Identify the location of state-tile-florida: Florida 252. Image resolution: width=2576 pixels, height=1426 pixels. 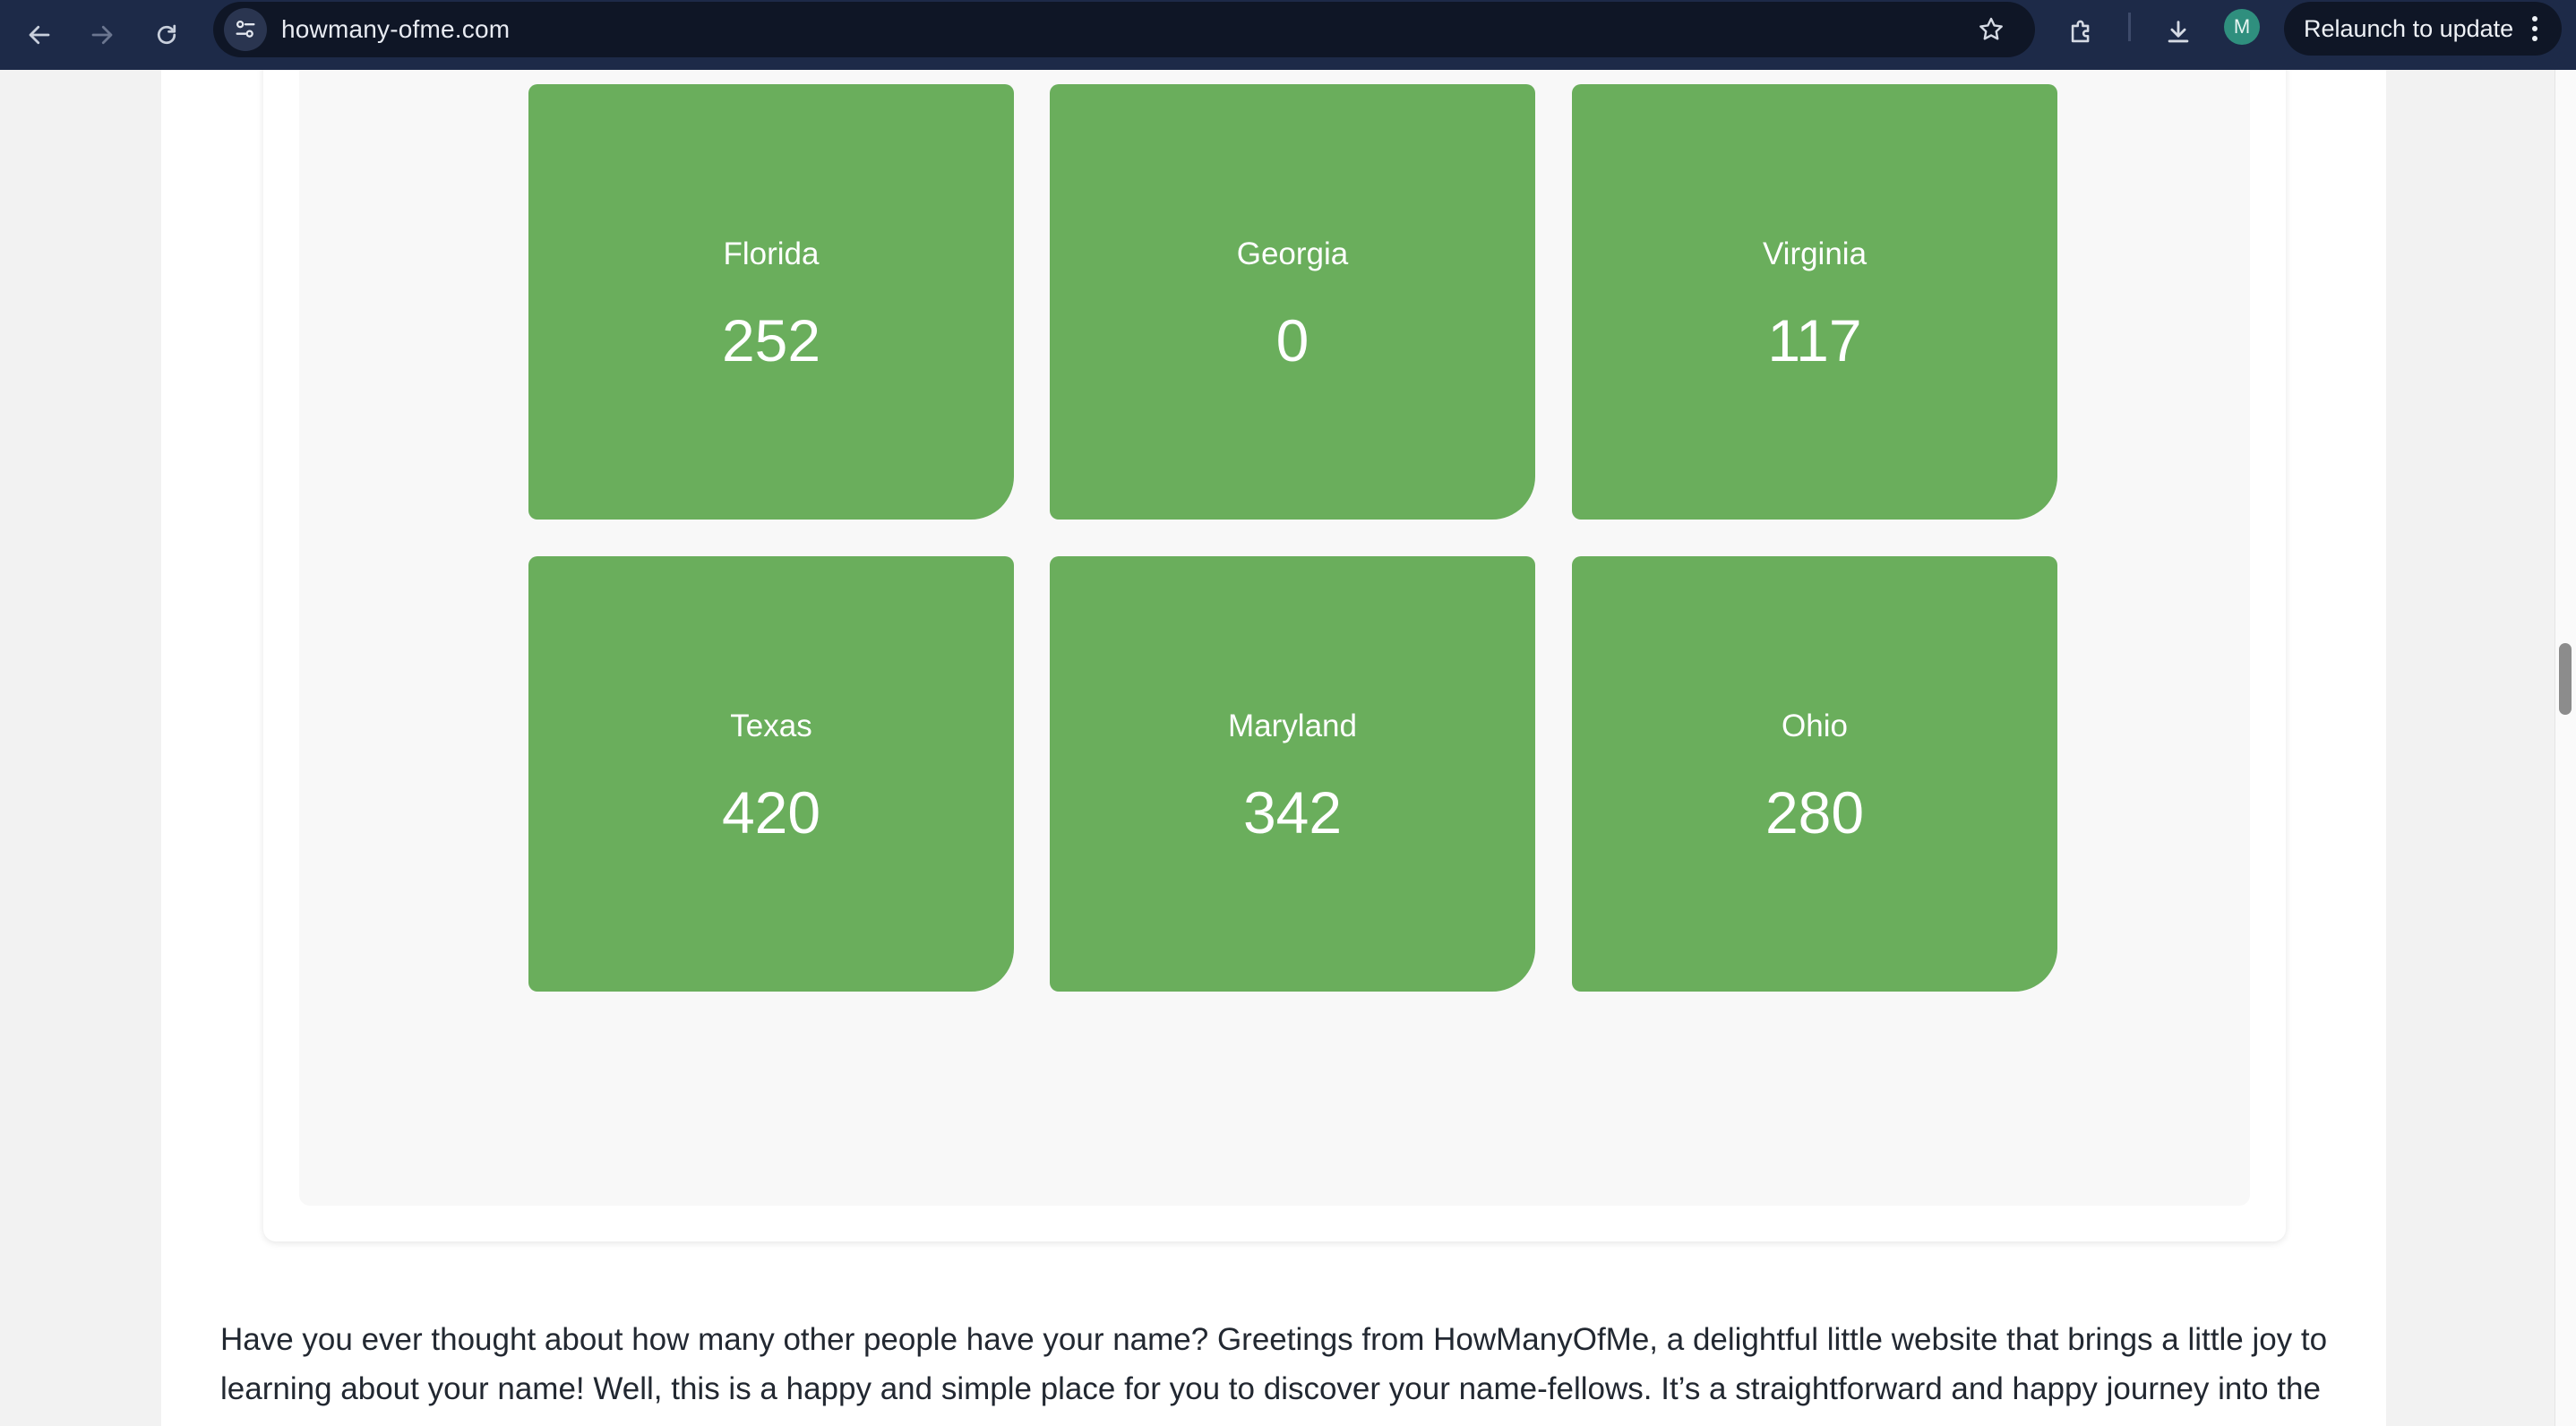
(771, 302).